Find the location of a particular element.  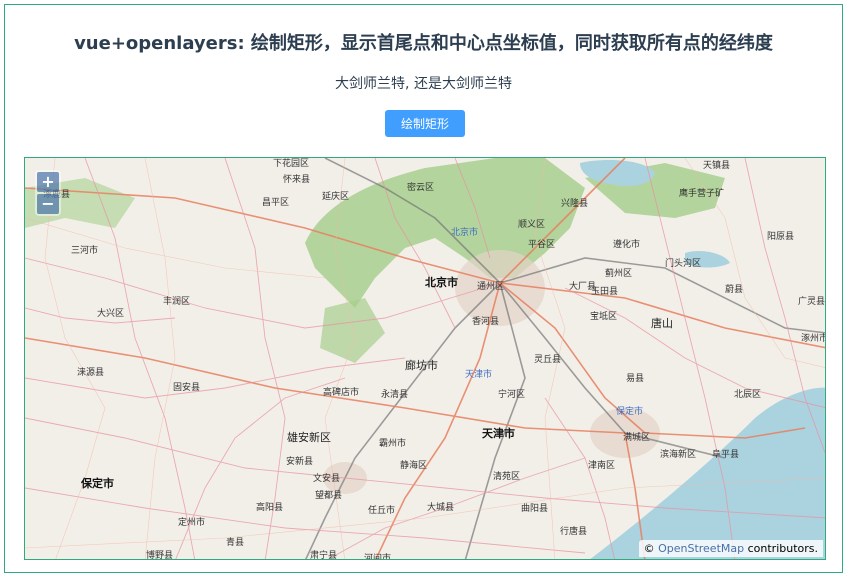

place-label: 满城区 is located at coordinates (637, 438).